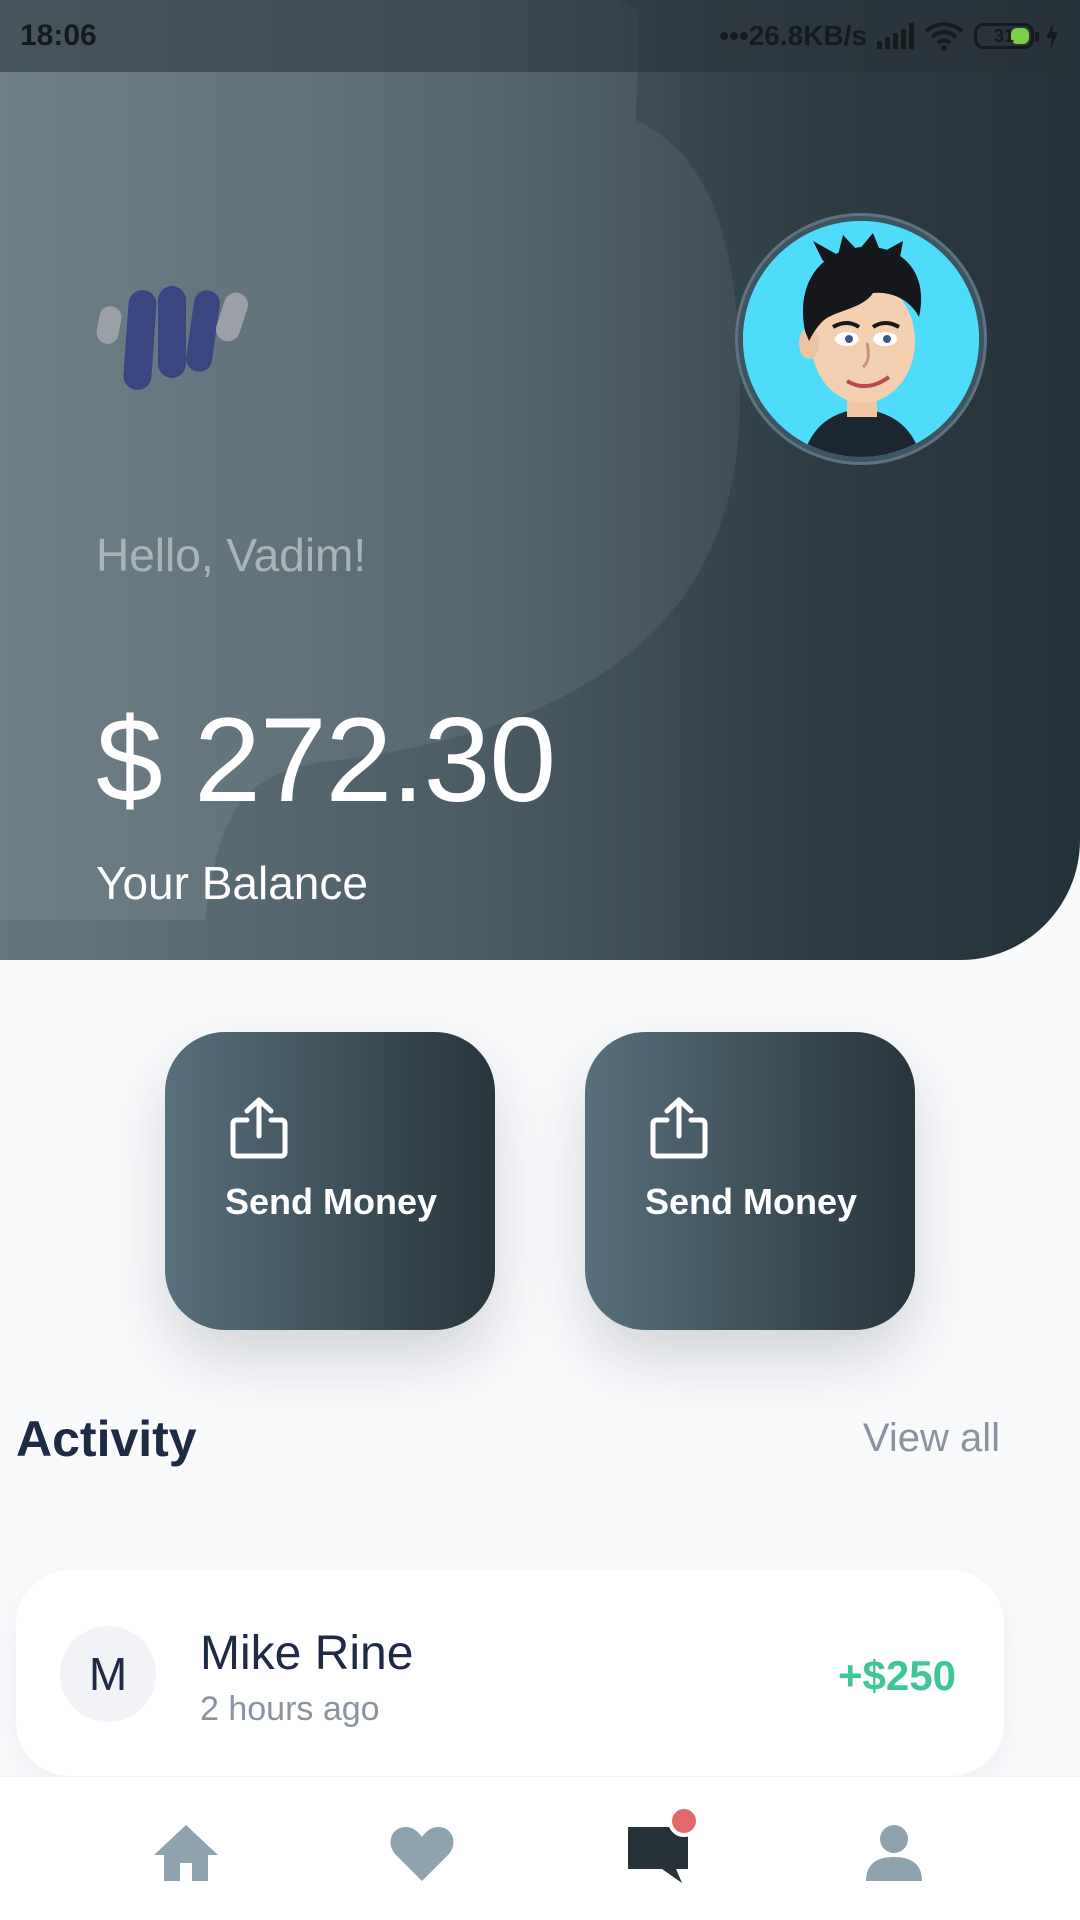  Describe the element at coordinates (540, 1848) in the screenshot. I see `bottom-navigation` at that location.